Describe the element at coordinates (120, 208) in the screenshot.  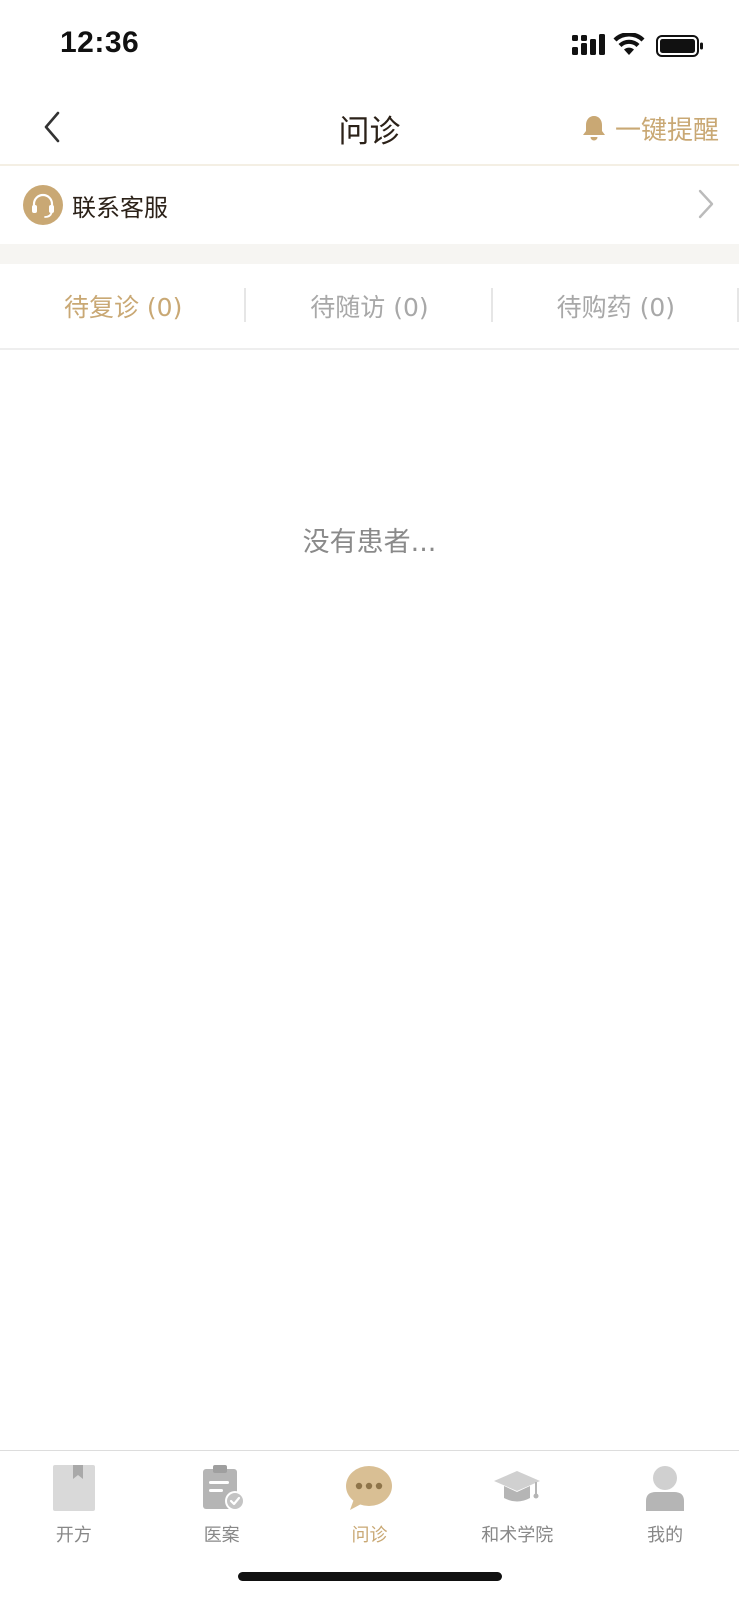
I see `contact-service-label: 联系客服` at that location.